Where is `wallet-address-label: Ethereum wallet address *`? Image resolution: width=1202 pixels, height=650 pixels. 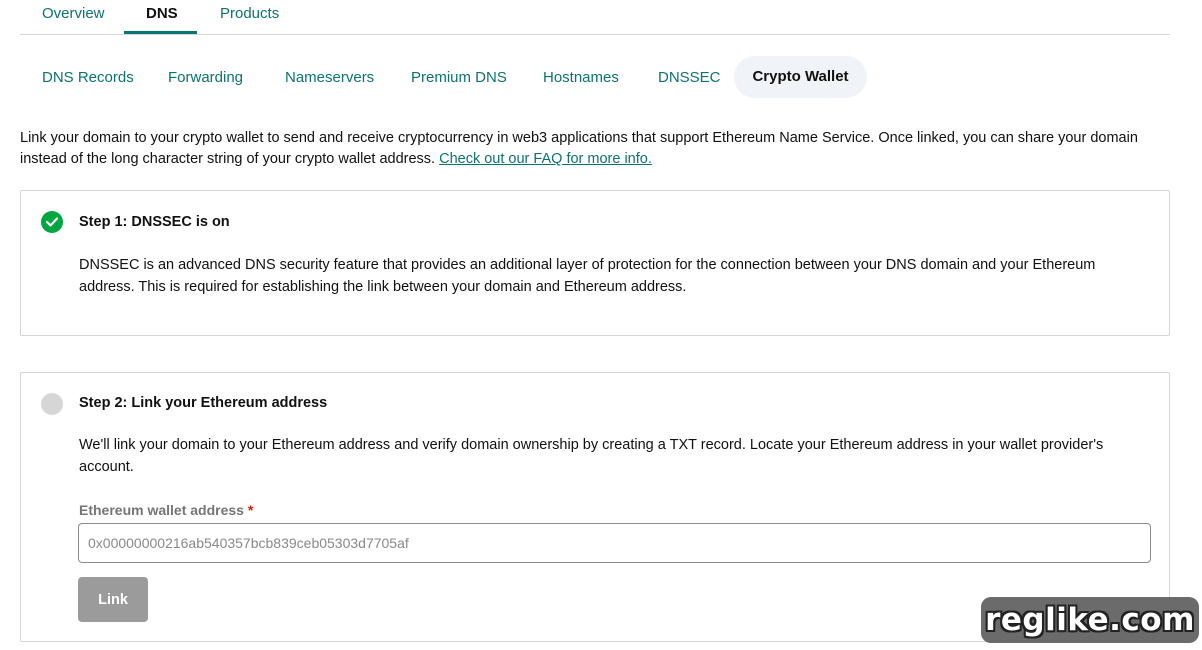
wallet-address-label: Ethereum wallet address * is located at coordinates (166, 510).